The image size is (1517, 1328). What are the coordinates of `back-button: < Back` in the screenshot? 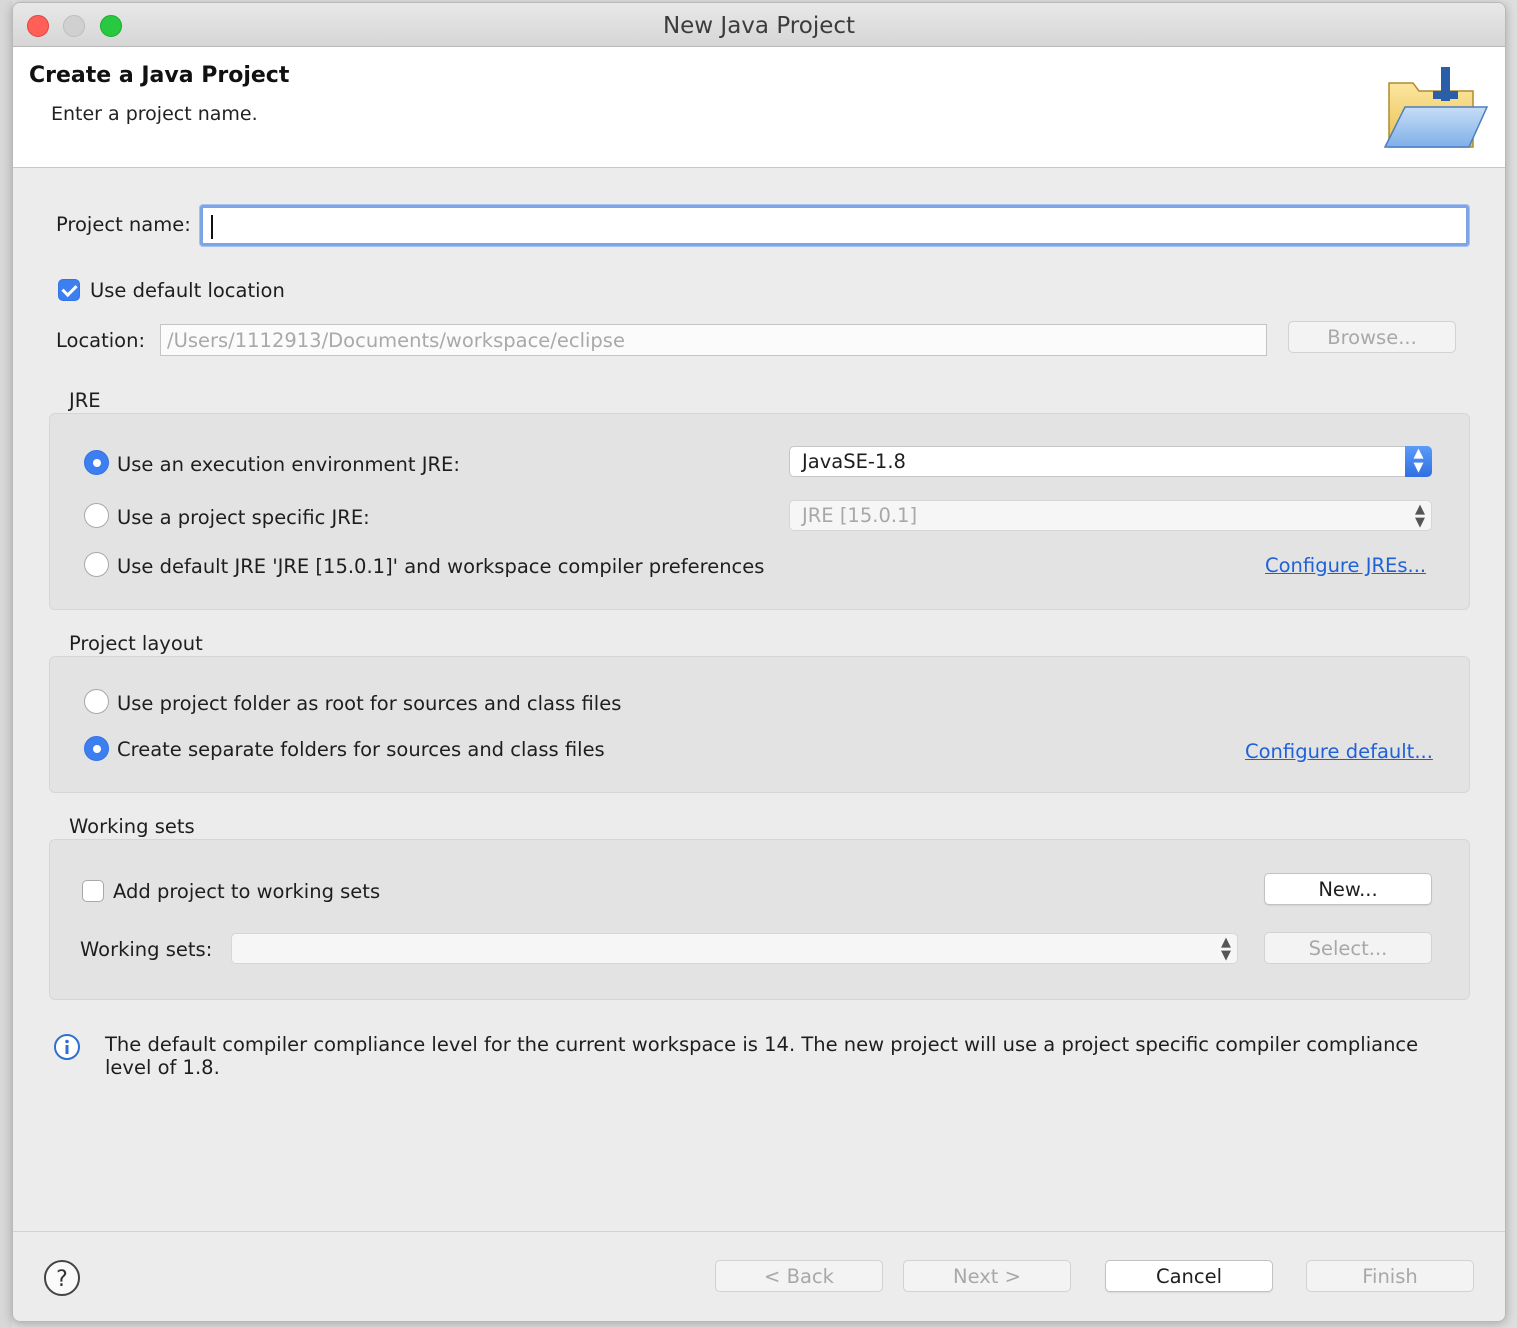 It's located at (799, 1276).